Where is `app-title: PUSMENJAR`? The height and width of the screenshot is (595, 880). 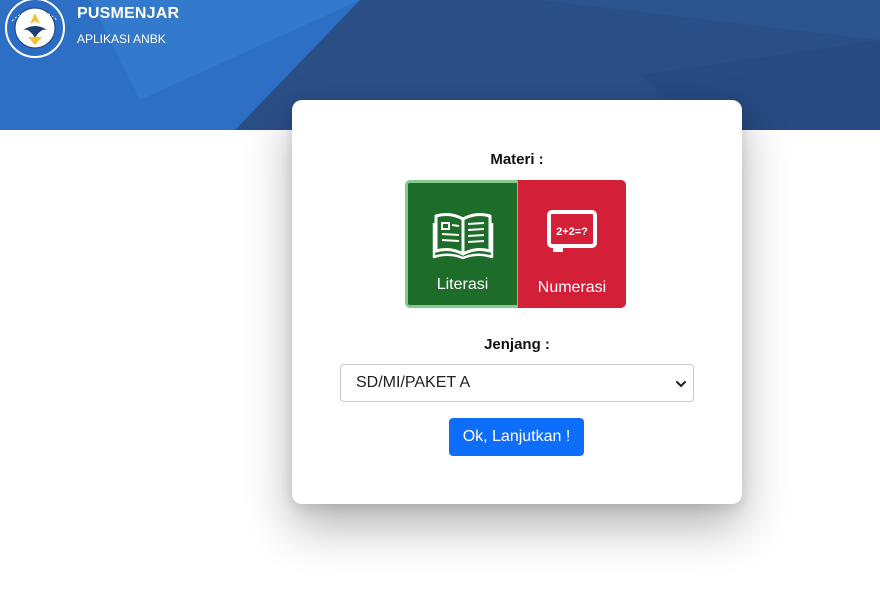
app-title: PUSMENJAR is located at coordinates (128, 13).